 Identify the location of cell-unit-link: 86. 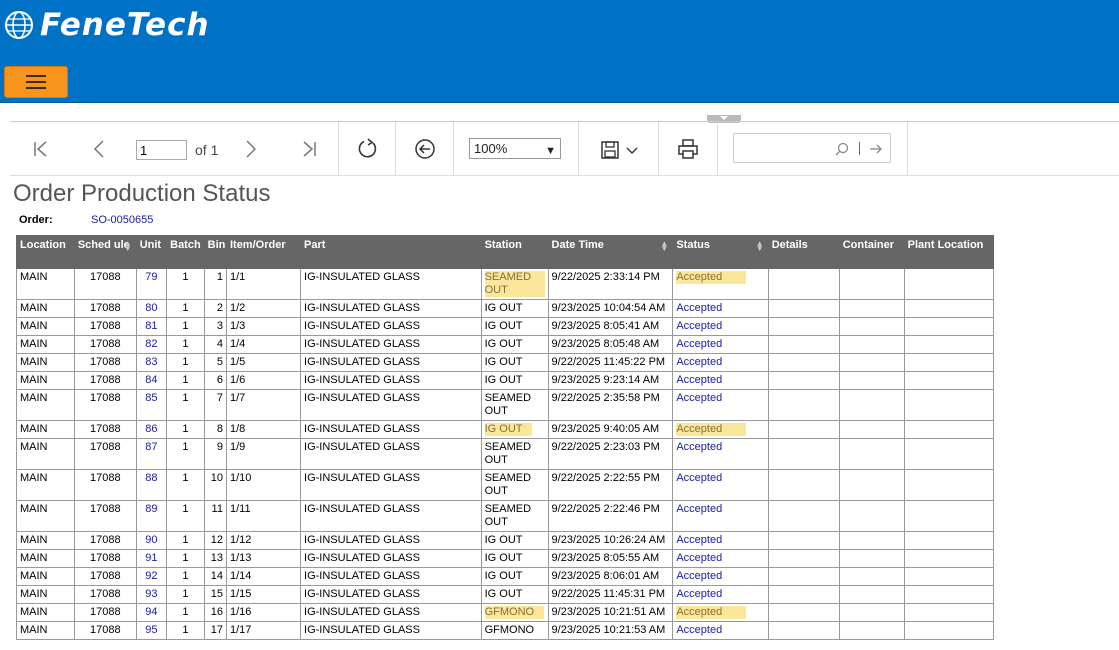
(151, 429).